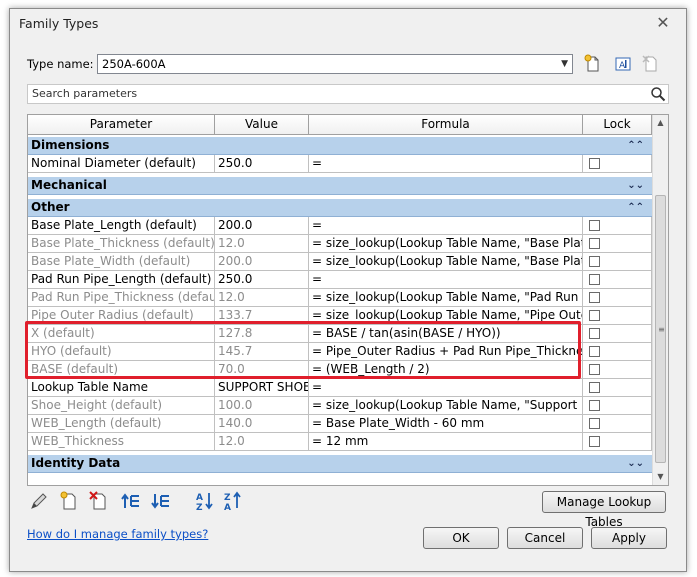 The image size is (697, 577). What do you see at coordinates (593, 64) in the screenshot?
I see `new-type-icon` at bounding box center [593, 64].